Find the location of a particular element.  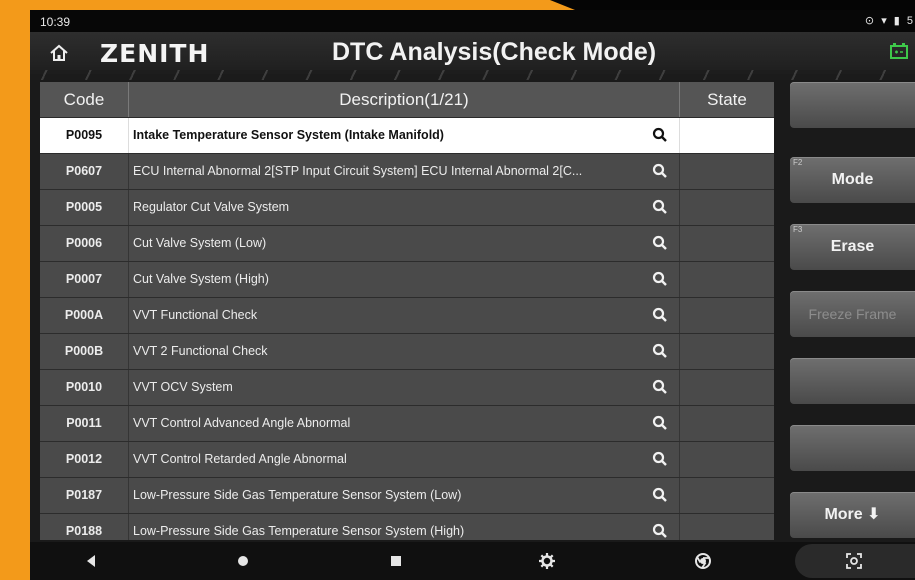

f6-button is located at coordinates (852, 448).